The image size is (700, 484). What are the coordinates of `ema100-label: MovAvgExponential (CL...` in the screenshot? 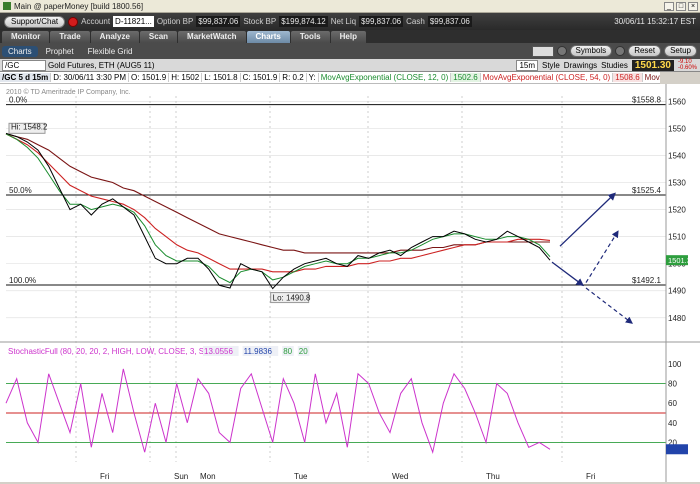 It's located at (651, 77).